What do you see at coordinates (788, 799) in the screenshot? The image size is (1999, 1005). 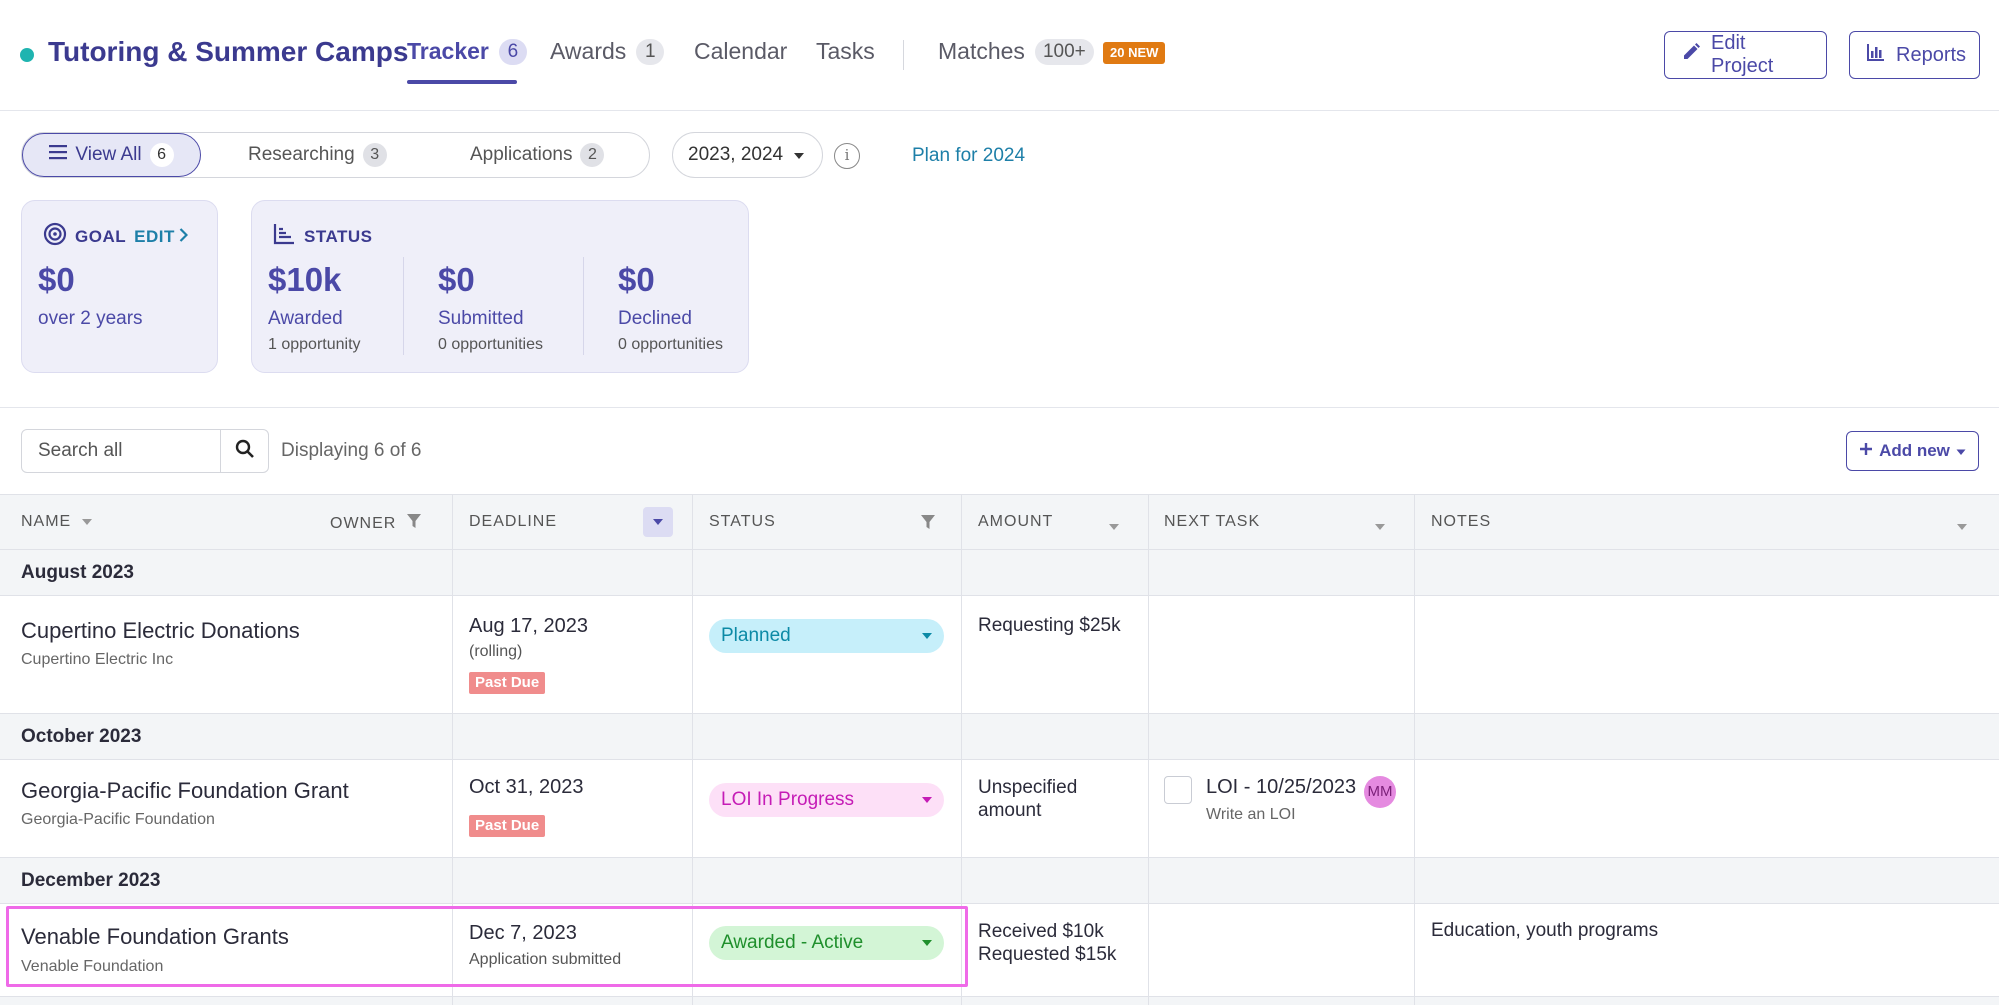 I see `status-label: LOI In Progress` at bounding box center [788, 799].